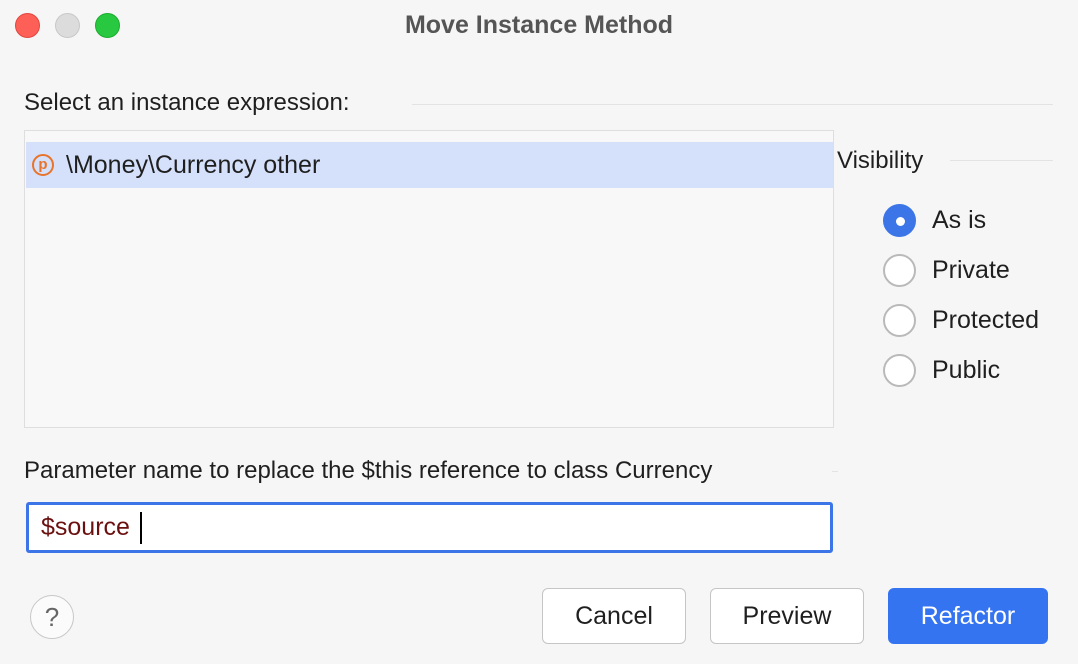 The image size is (1078, 664). Describe the element at coordinates (614, 616) in the screenshot. I see `cancel-button: Cancel` at that location.